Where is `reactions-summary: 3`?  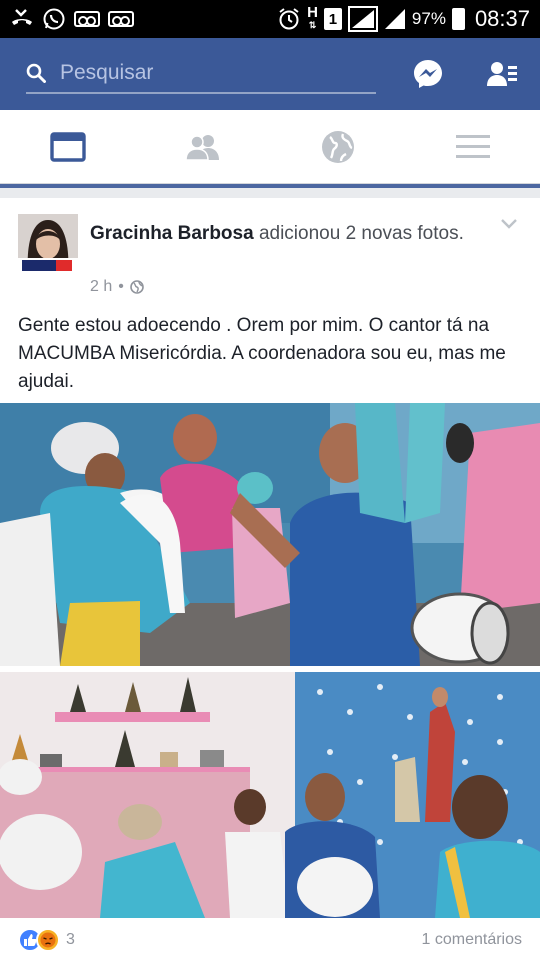
reactions-summary: 3 is located at coordinates (46, 940).